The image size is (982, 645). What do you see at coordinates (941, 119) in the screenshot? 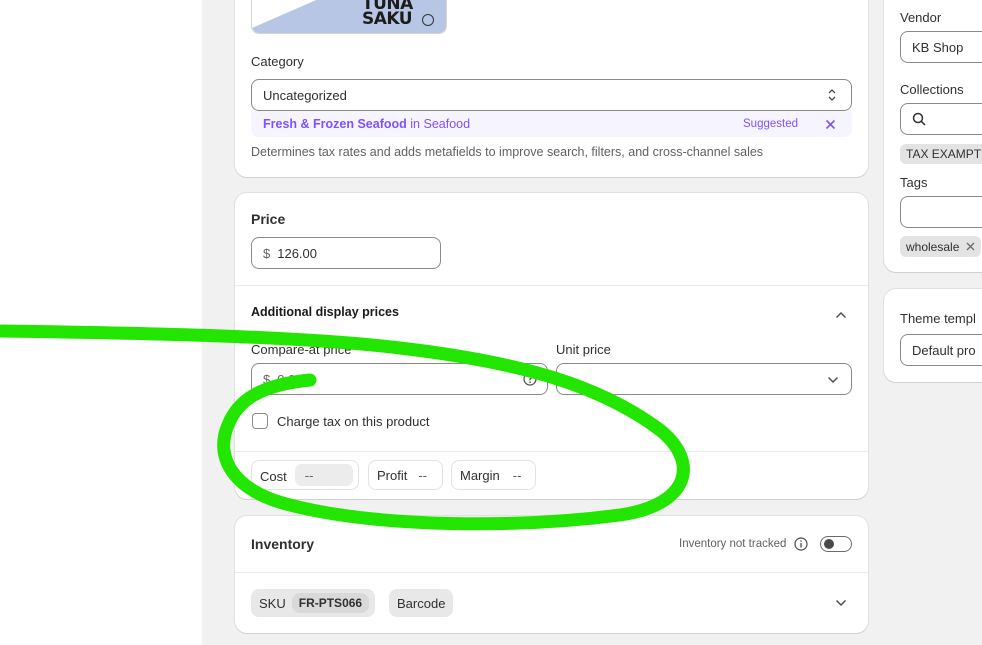
I see `collections-search-input` at bounding box center [941, 119].